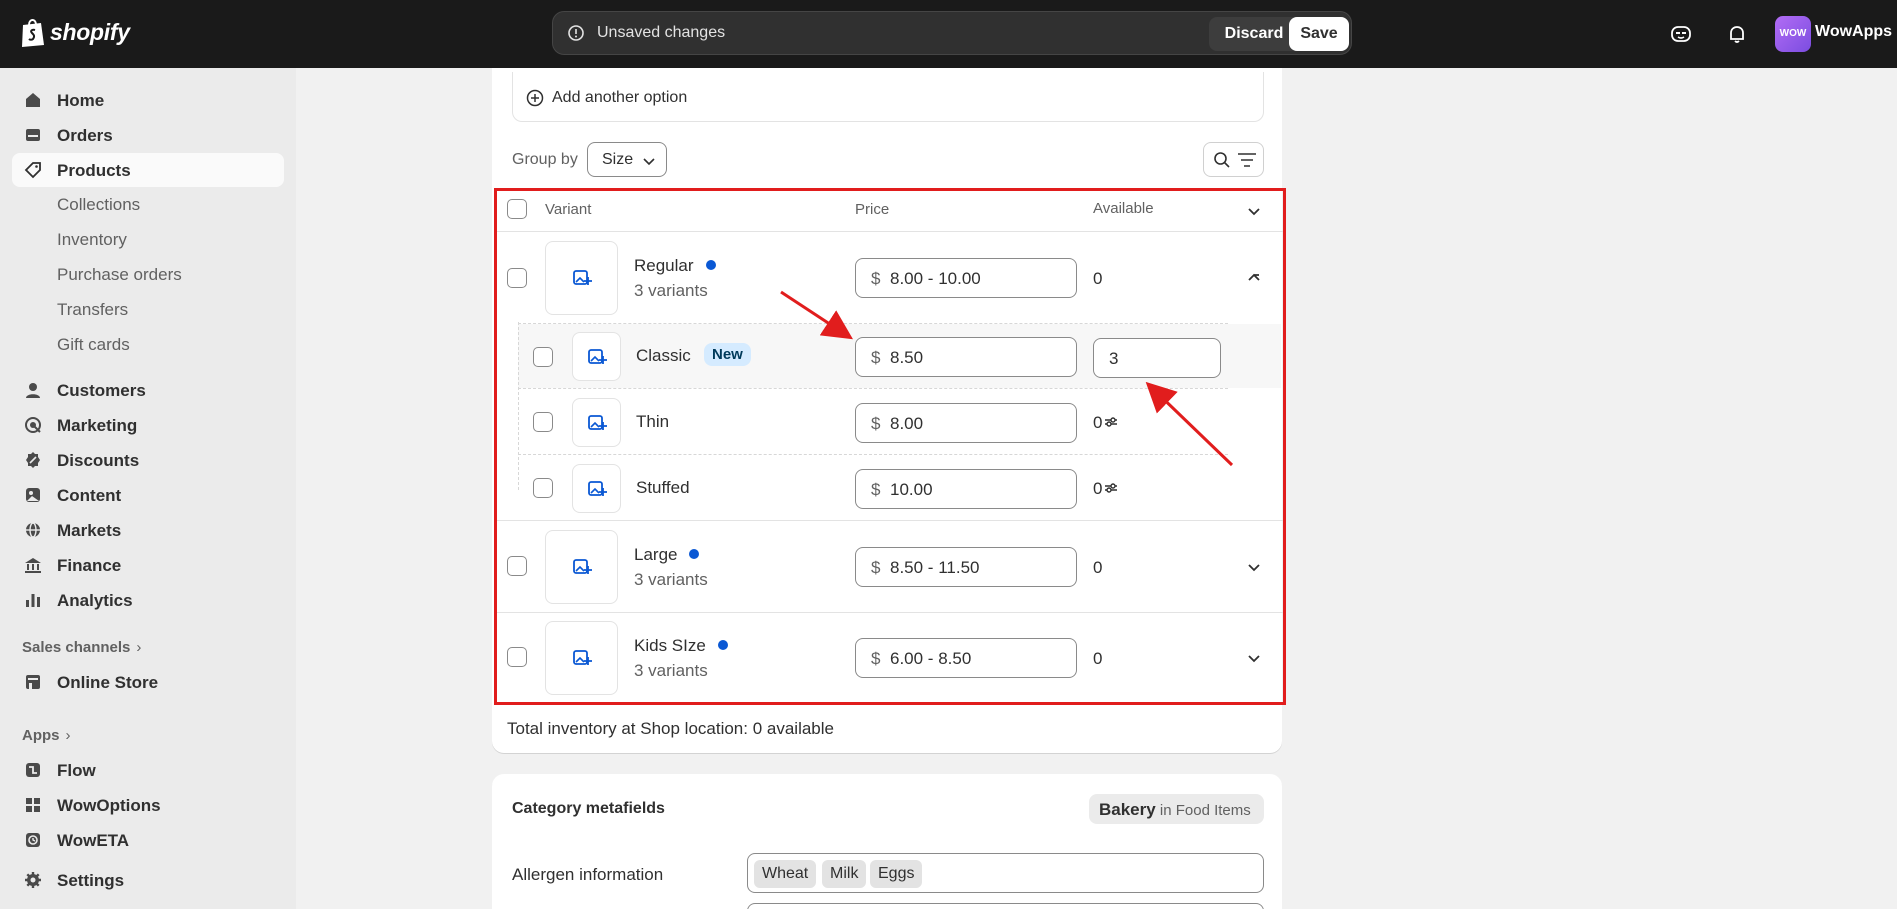  I want to click on large-group-checkbox, so click(517, 566).